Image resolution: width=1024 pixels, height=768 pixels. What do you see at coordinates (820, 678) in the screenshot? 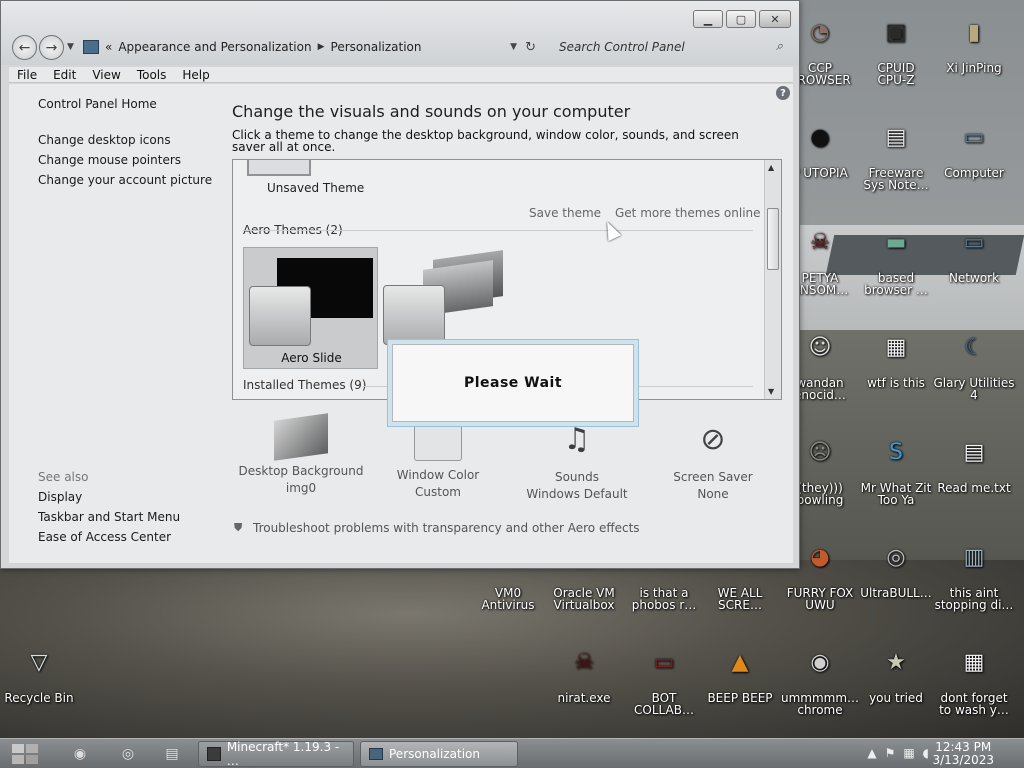
I see `desktop-icon: ◉ ummmmm… chrome` at bounding box center [820, 678].